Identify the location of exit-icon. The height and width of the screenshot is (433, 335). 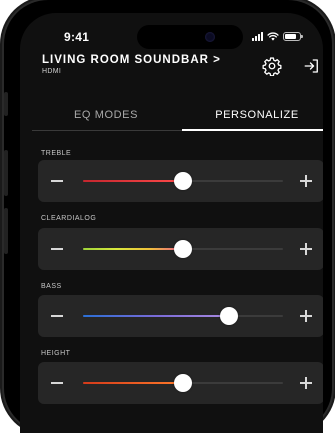
(312, 66).